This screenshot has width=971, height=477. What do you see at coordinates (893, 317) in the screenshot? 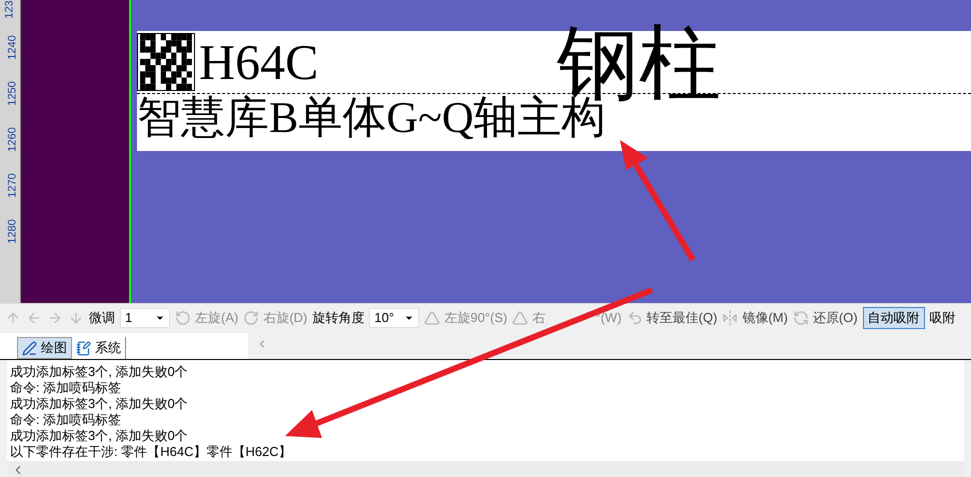
I see `snap-toggle: 自动吸附` at bounding box center [893, 317].